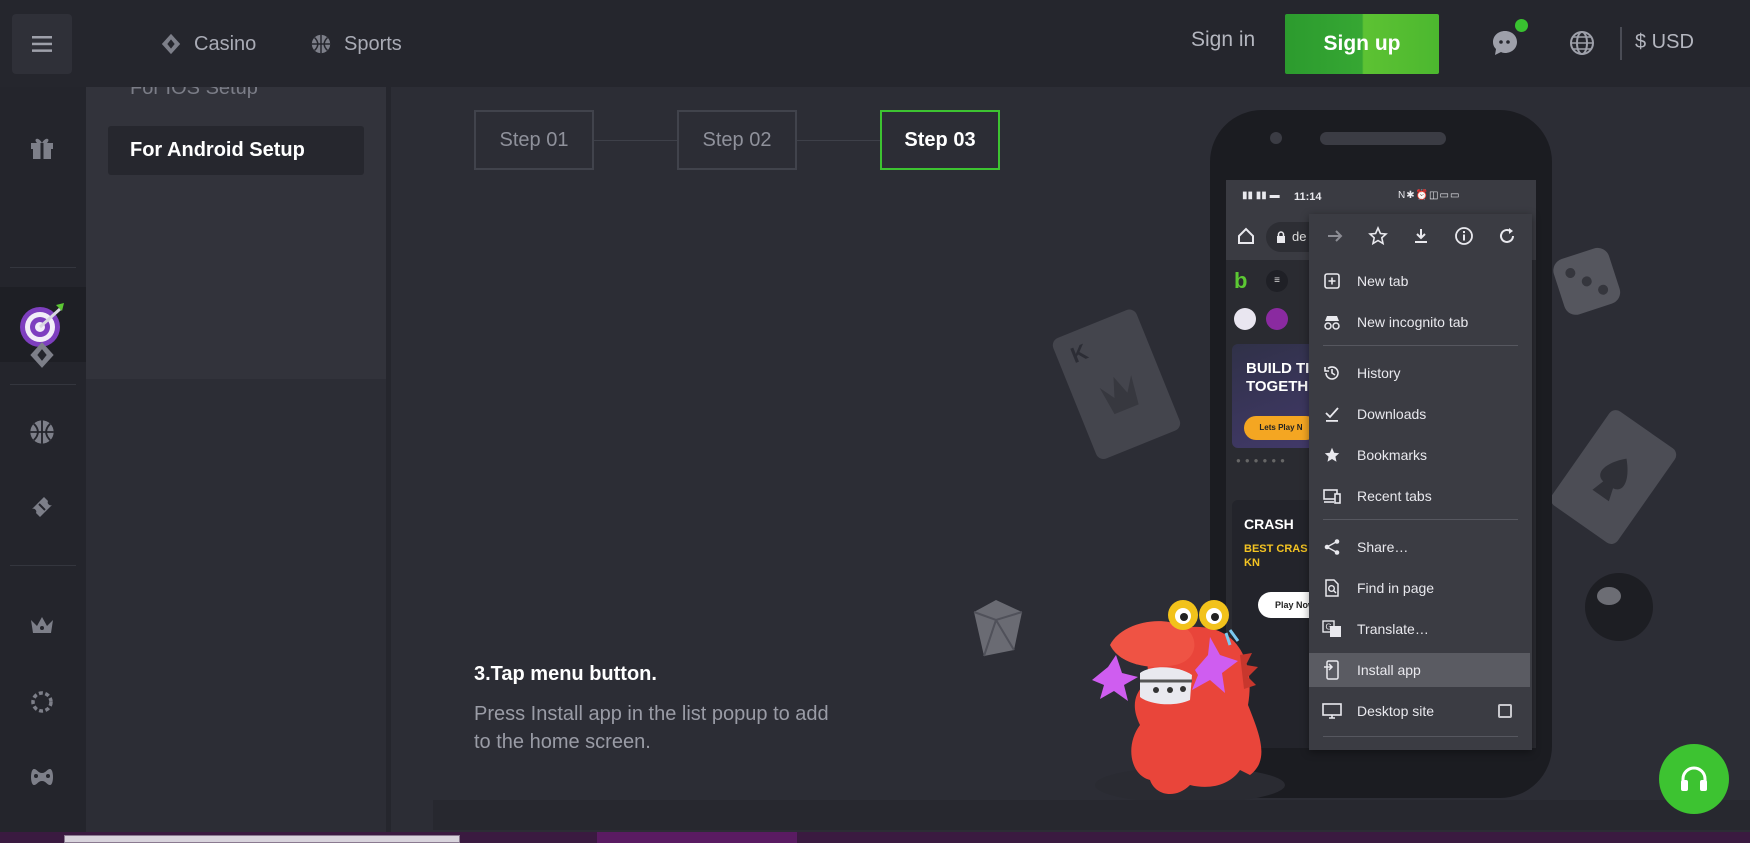 The height and width of the screenshot is (843, 1750). I want to click on black-ball-icon, so click(1619, 607).